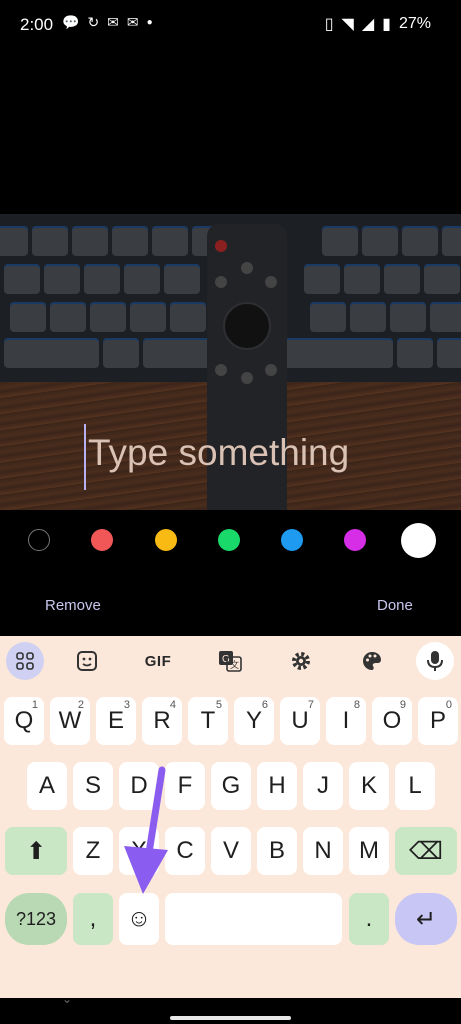 This screenshot has width=461, height=1024. I want to click on key-n: N, so click(323, 851).